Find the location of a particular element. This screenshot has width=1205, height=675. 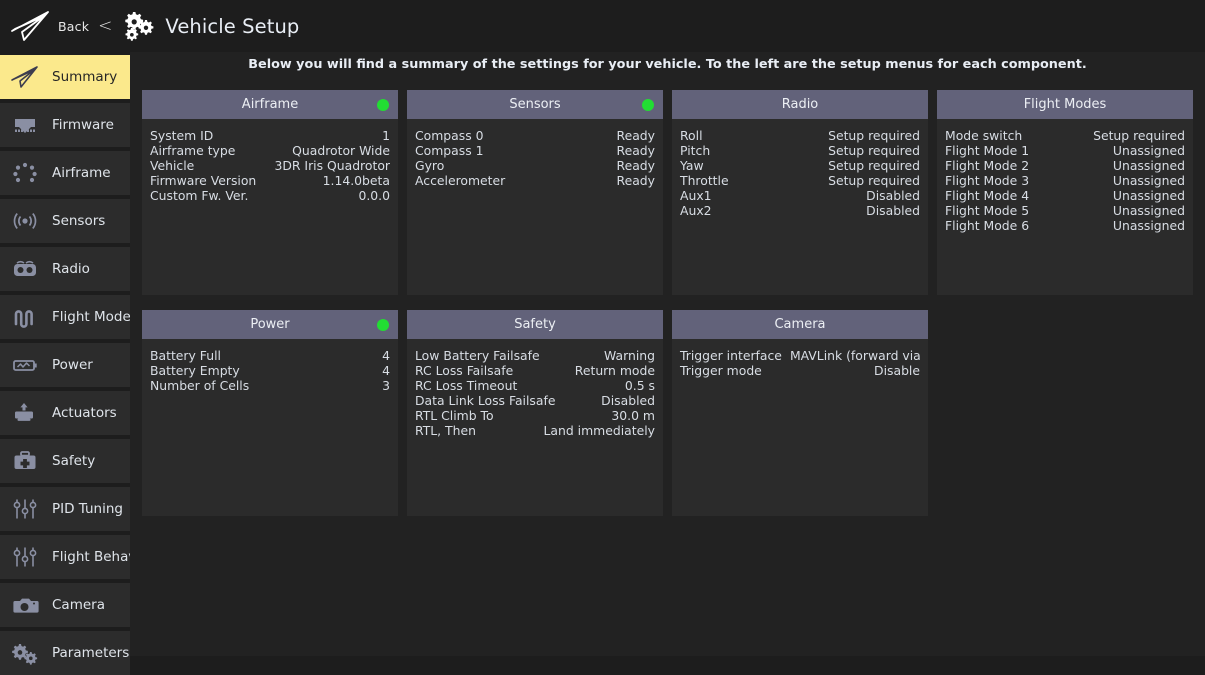

summary-row-key: Gyro is located at coordinates (430, 165).